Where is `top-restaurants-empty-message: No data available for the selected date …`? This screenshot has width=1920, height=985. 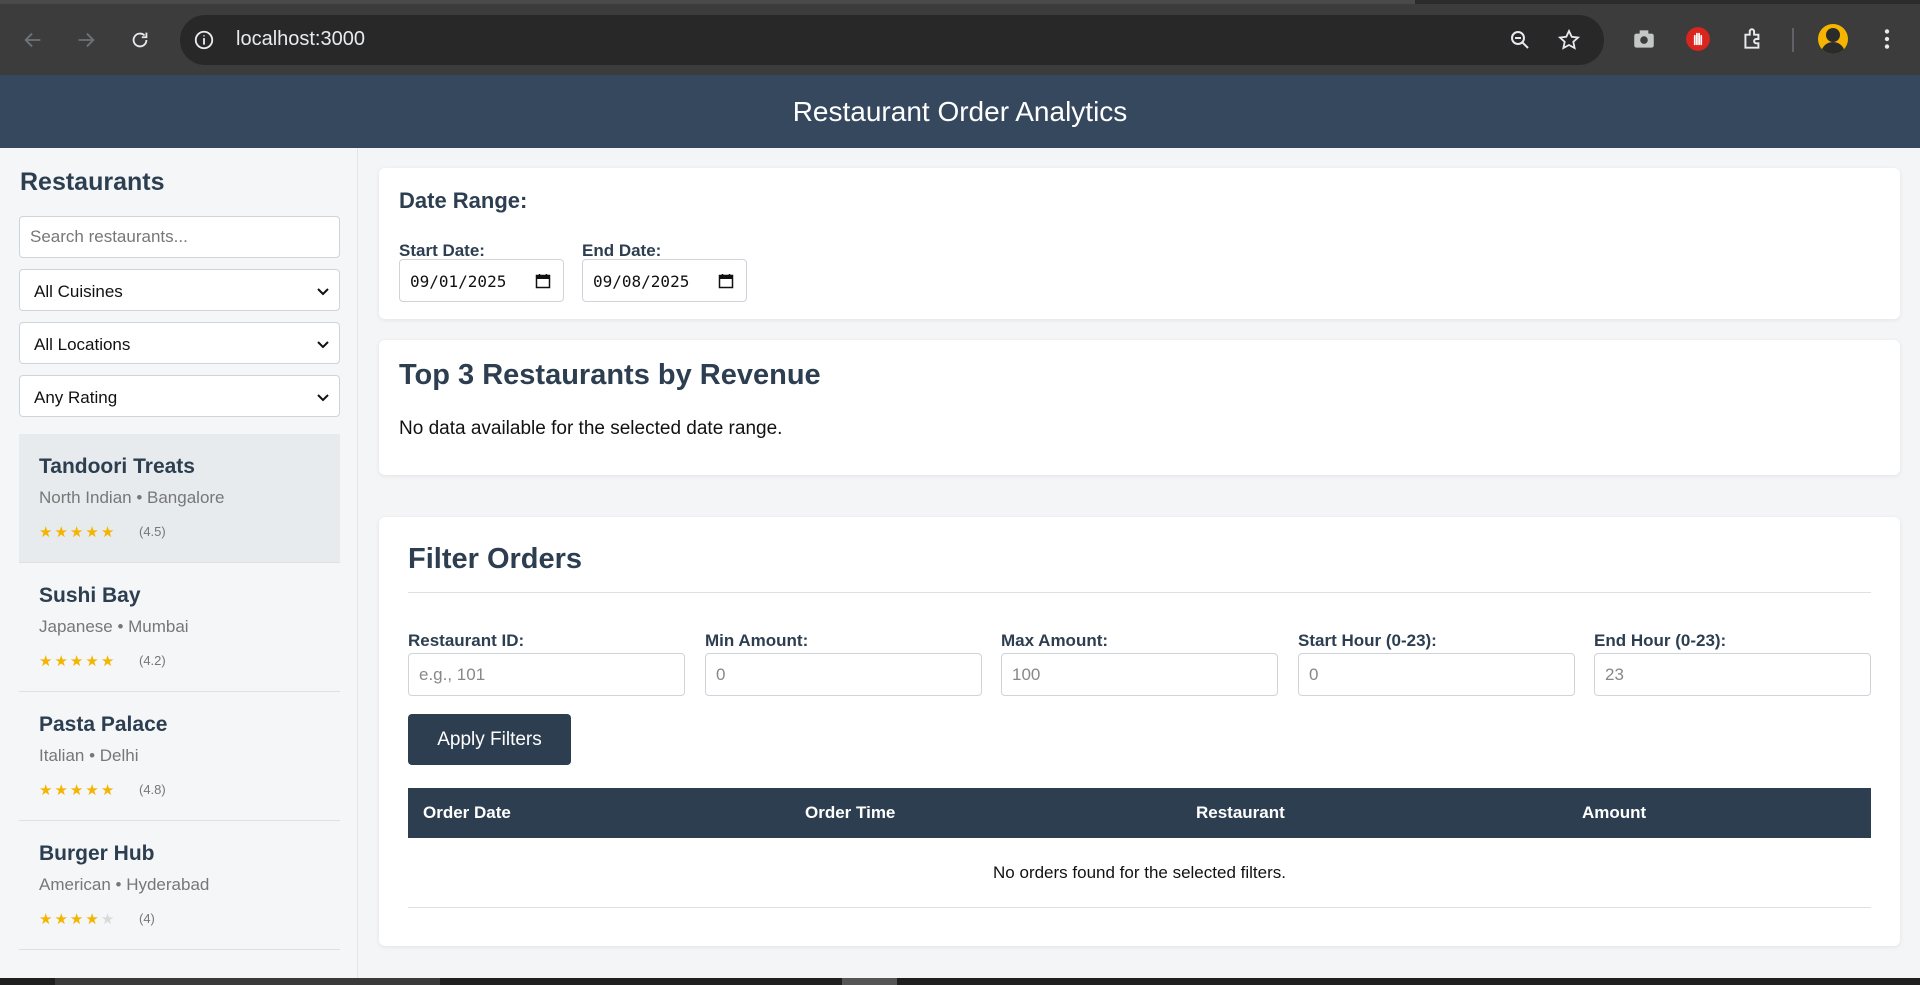
top-restaurants-empty-message: No data available for the selected date … is located at coordinates (591, 428).